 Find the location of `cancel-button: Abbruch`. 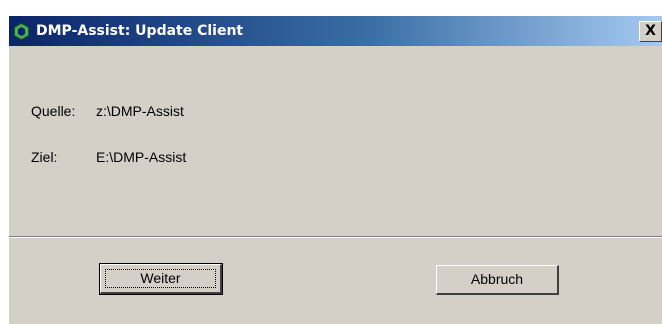

cancel-button: Abbruch is located at coordinates (497, 280).